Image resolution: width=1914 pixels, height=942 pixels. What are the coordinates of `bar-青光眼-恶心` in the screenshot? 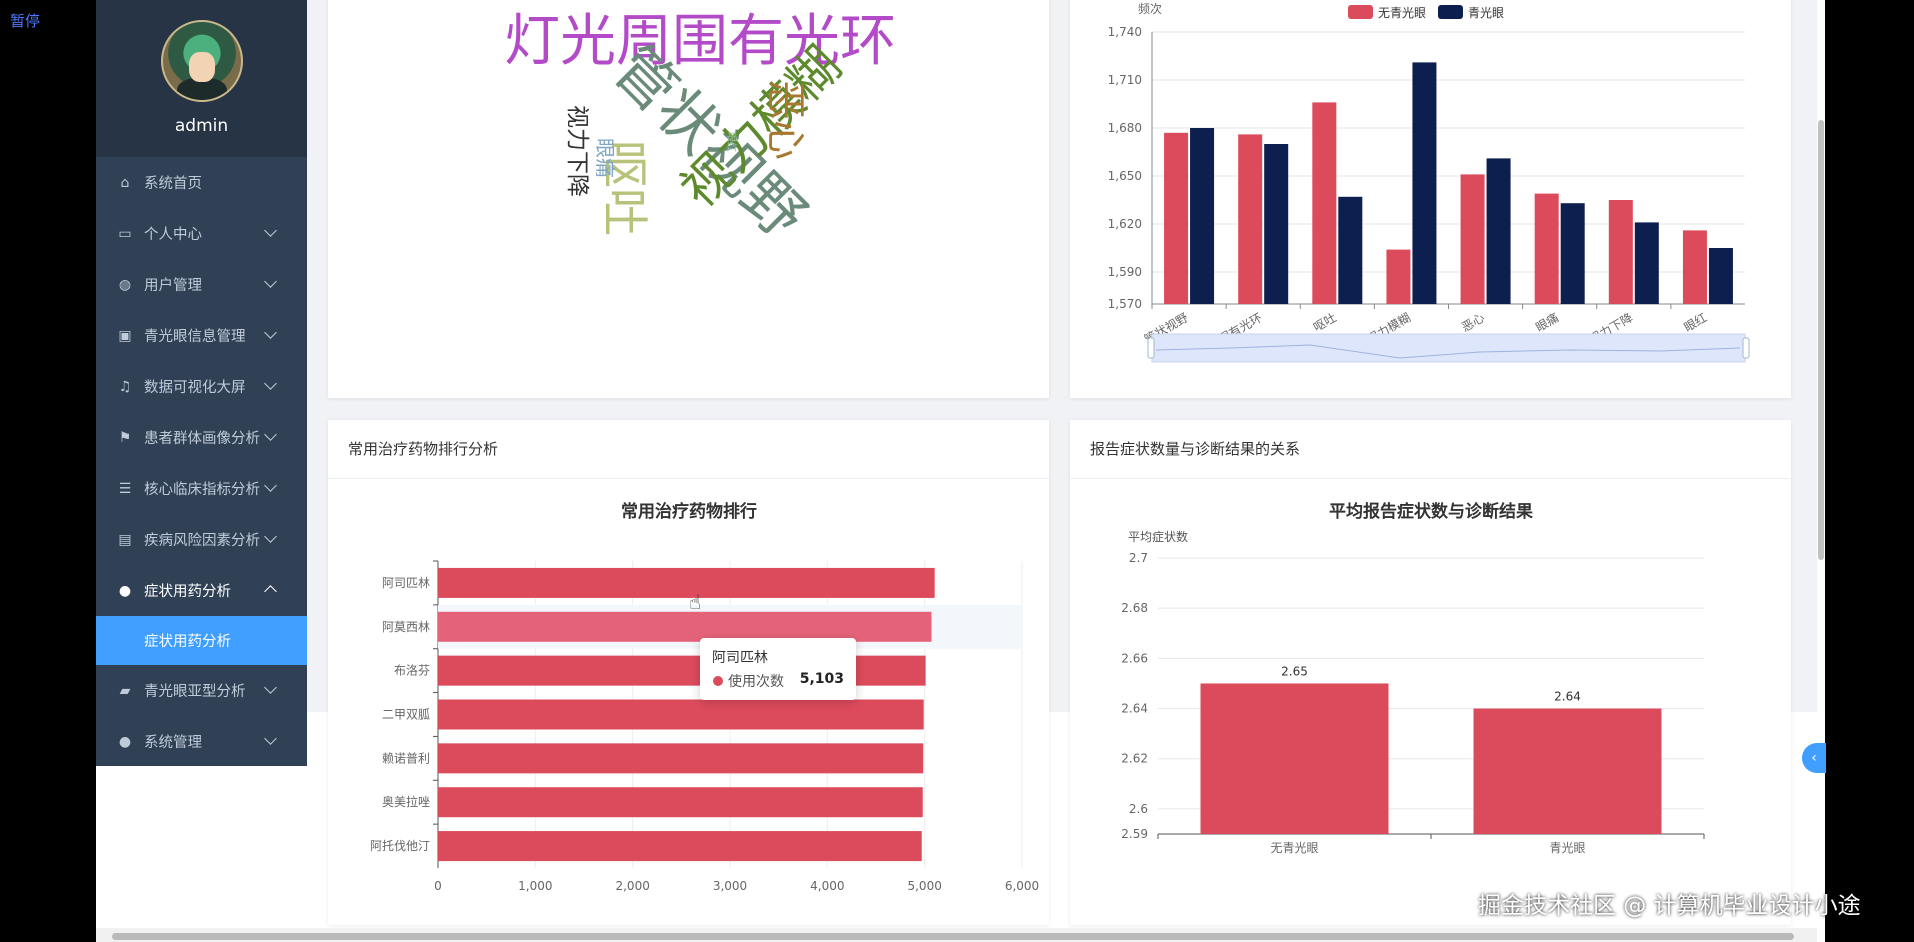 It's located at (1498, 231).